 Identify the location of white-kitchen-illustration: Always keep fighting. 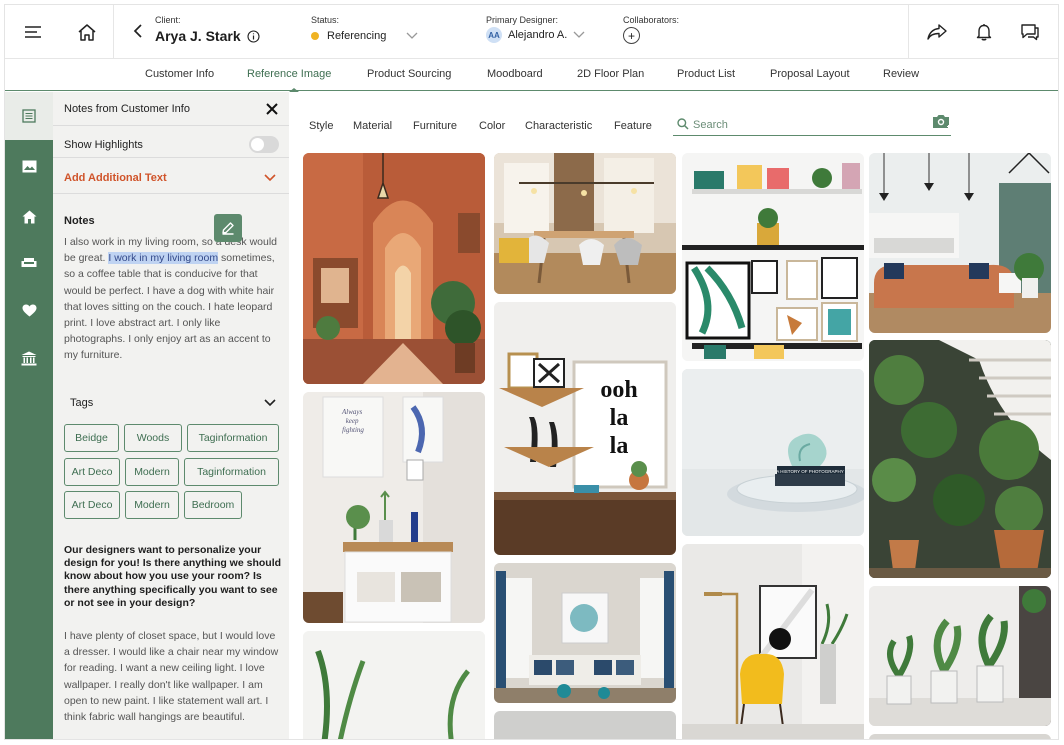
(394, 507).